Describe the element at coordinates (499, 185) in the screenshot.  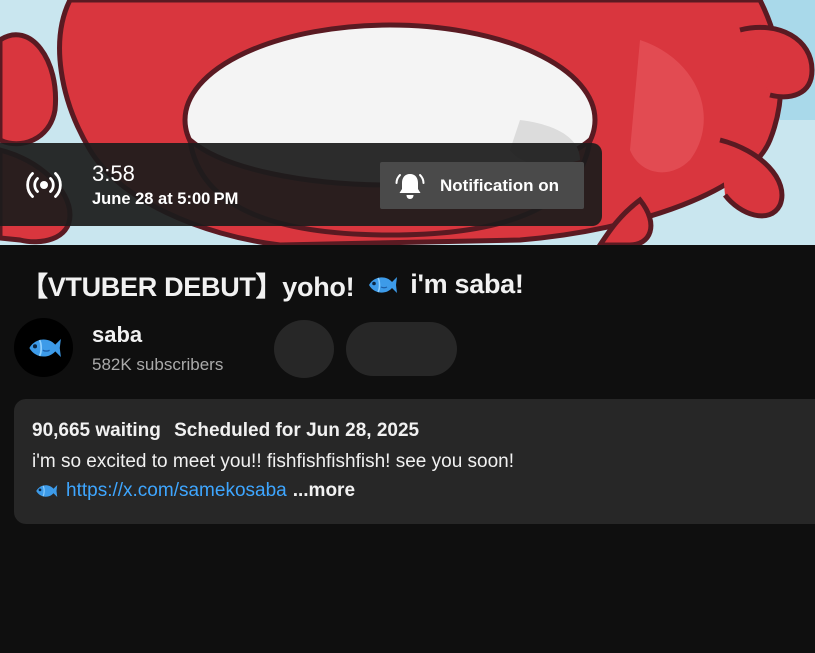
I see `notification-button-label: Notification on` at that location.